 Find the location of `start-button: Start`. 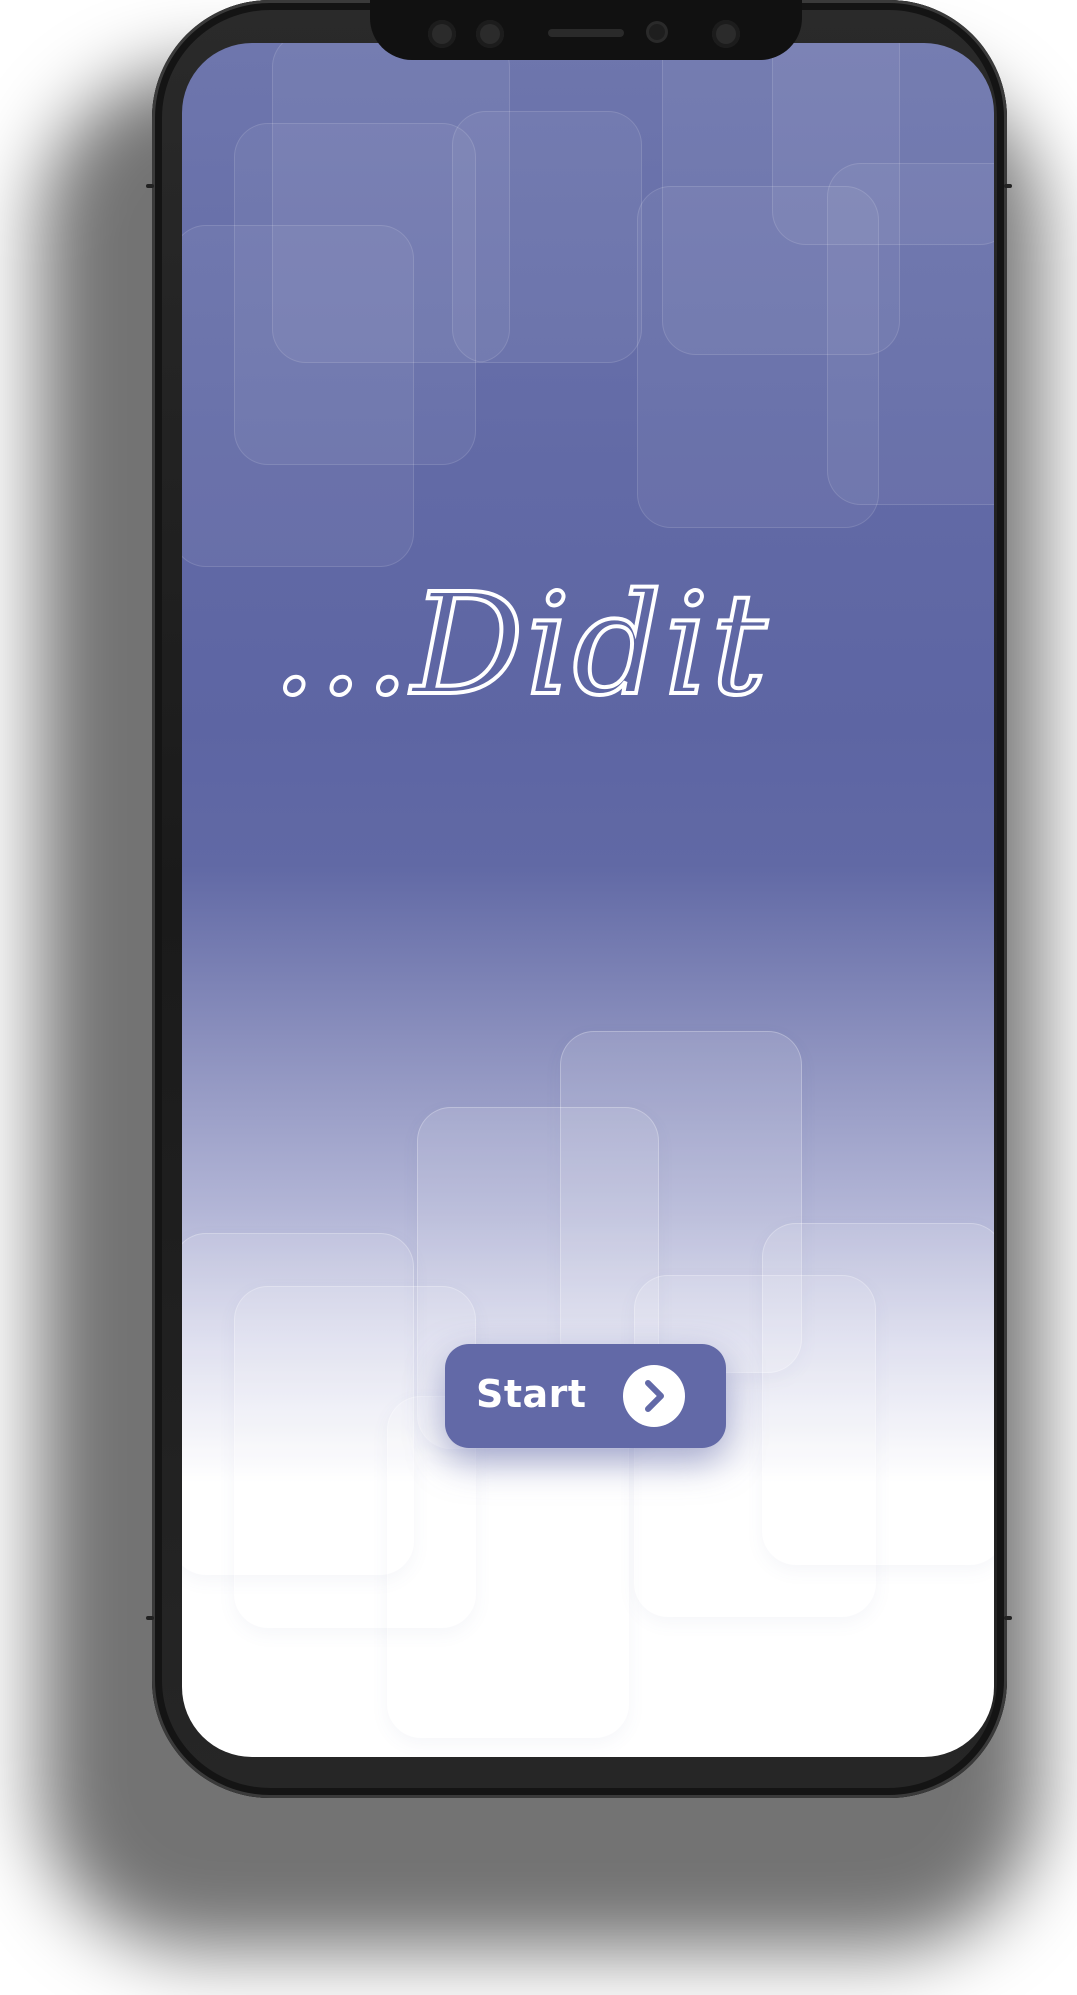

start-button: Start is located at coordinates (585, 1396).